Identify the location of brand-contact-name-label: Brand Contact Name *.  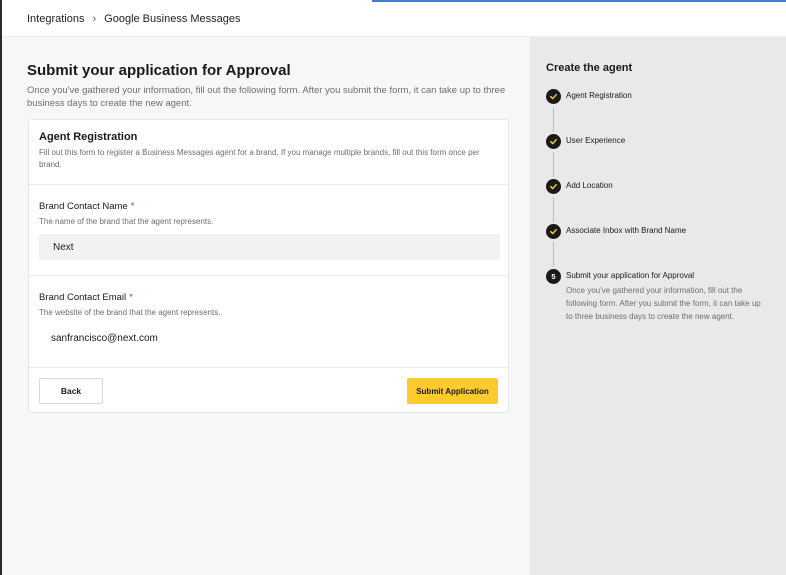
(87, 206).